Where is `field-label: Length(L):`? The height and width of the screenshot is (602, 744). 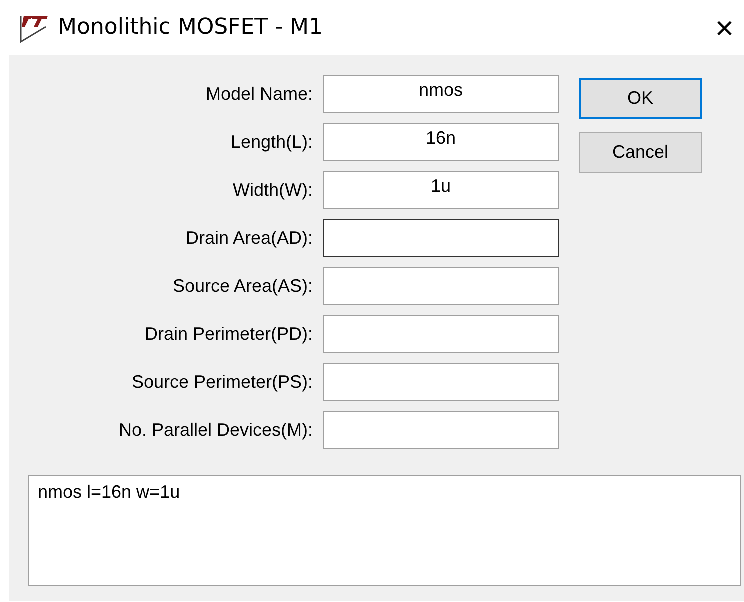 field-label: Length(L): is located at coordinates (272, 142).